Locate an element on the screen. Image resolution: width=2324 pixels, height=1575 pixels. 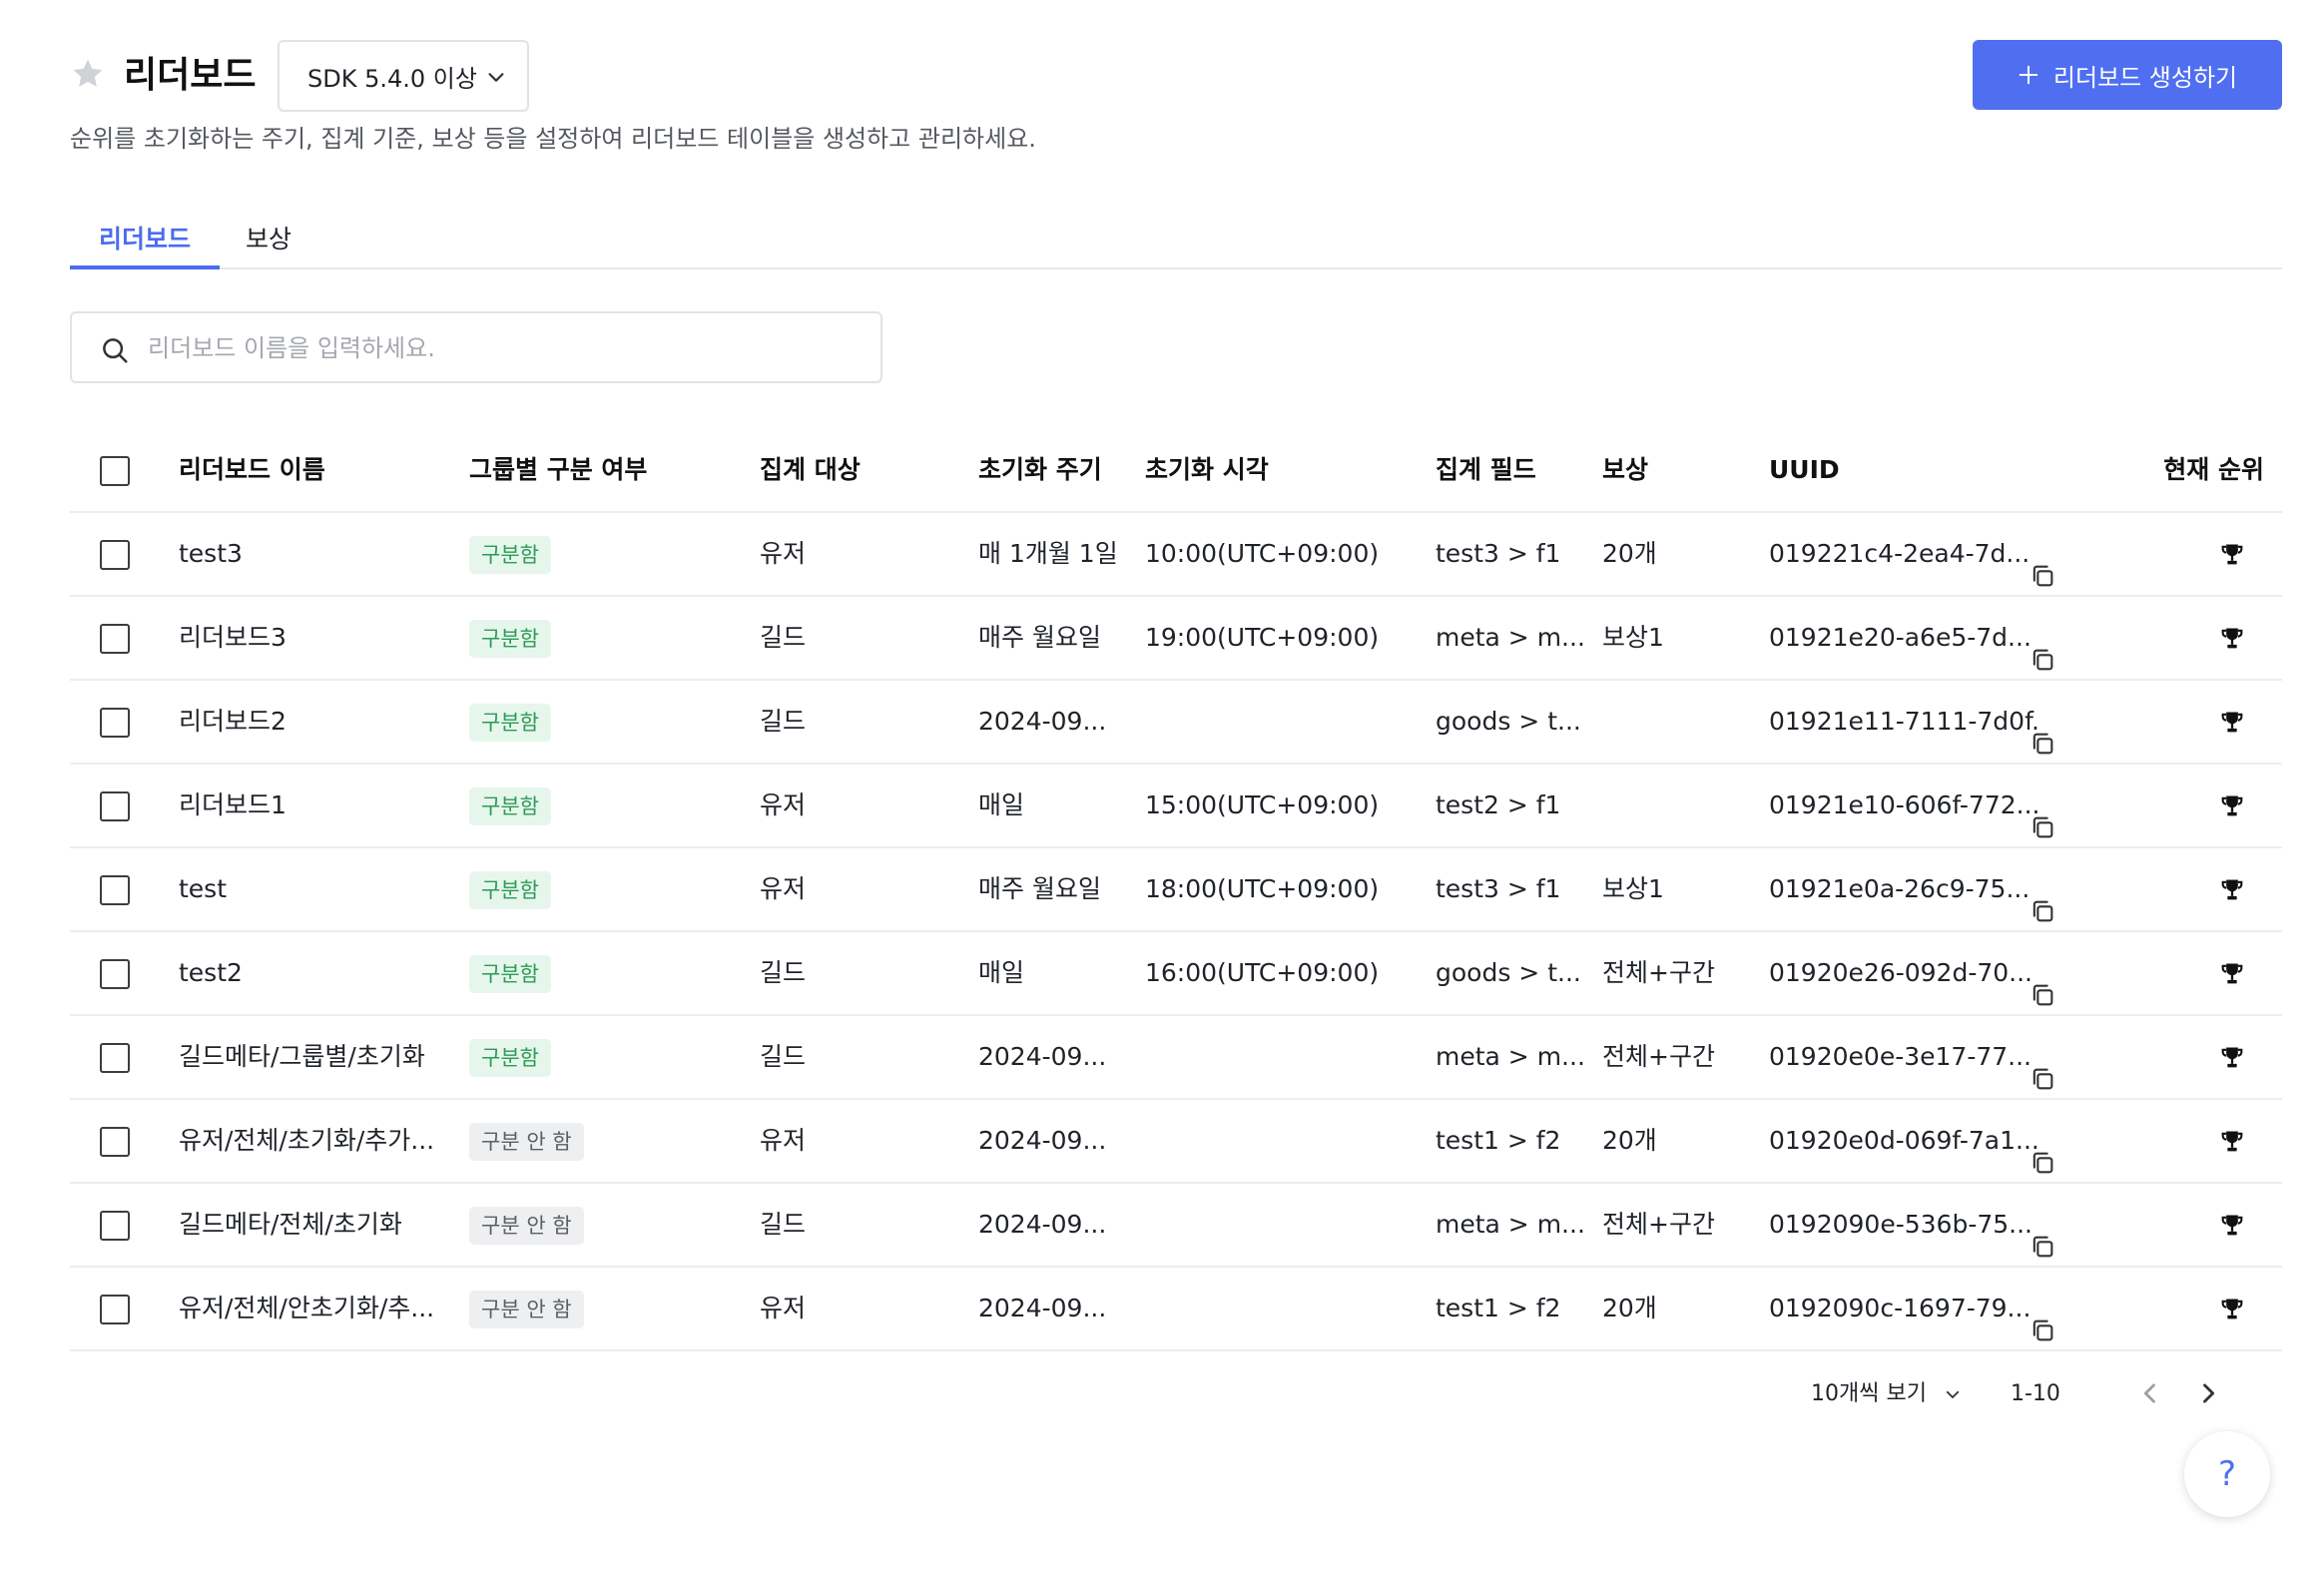
select-all-checkbox is located at coordinates (115, 471).